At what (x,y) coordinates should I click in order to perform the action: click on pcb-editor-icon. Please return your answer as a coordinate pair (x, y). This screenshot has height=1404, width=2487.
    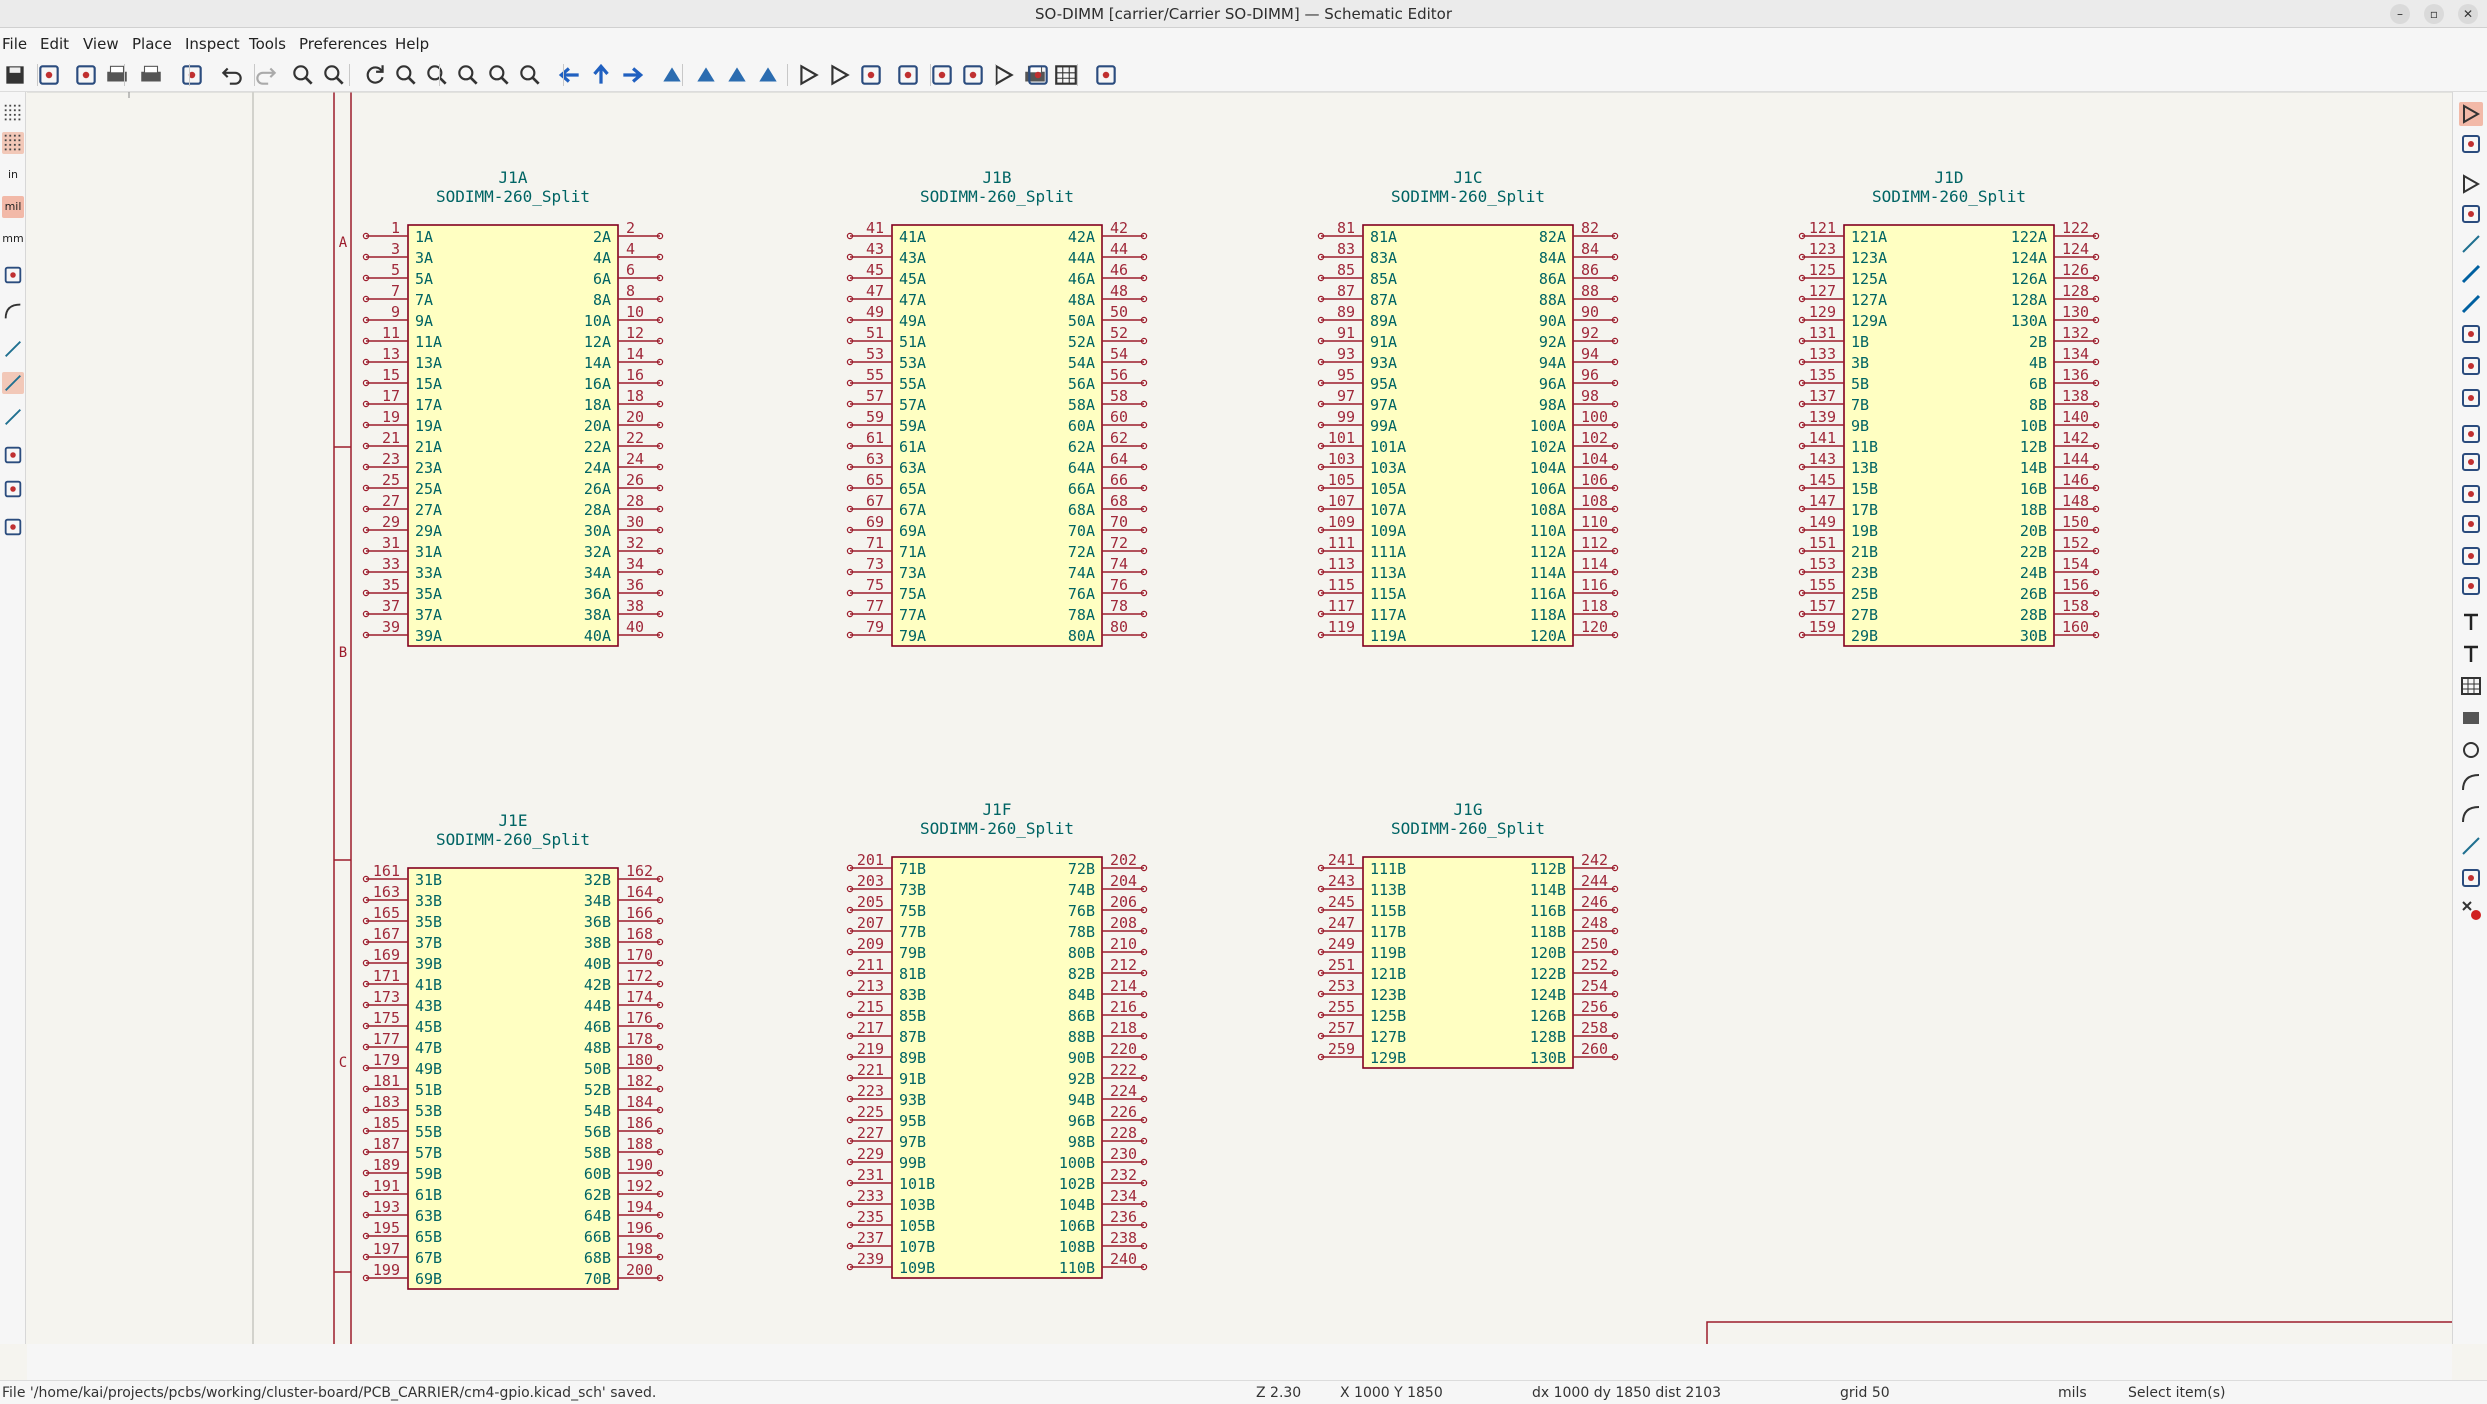
    Looking at the image, I should click on (1038, 75).